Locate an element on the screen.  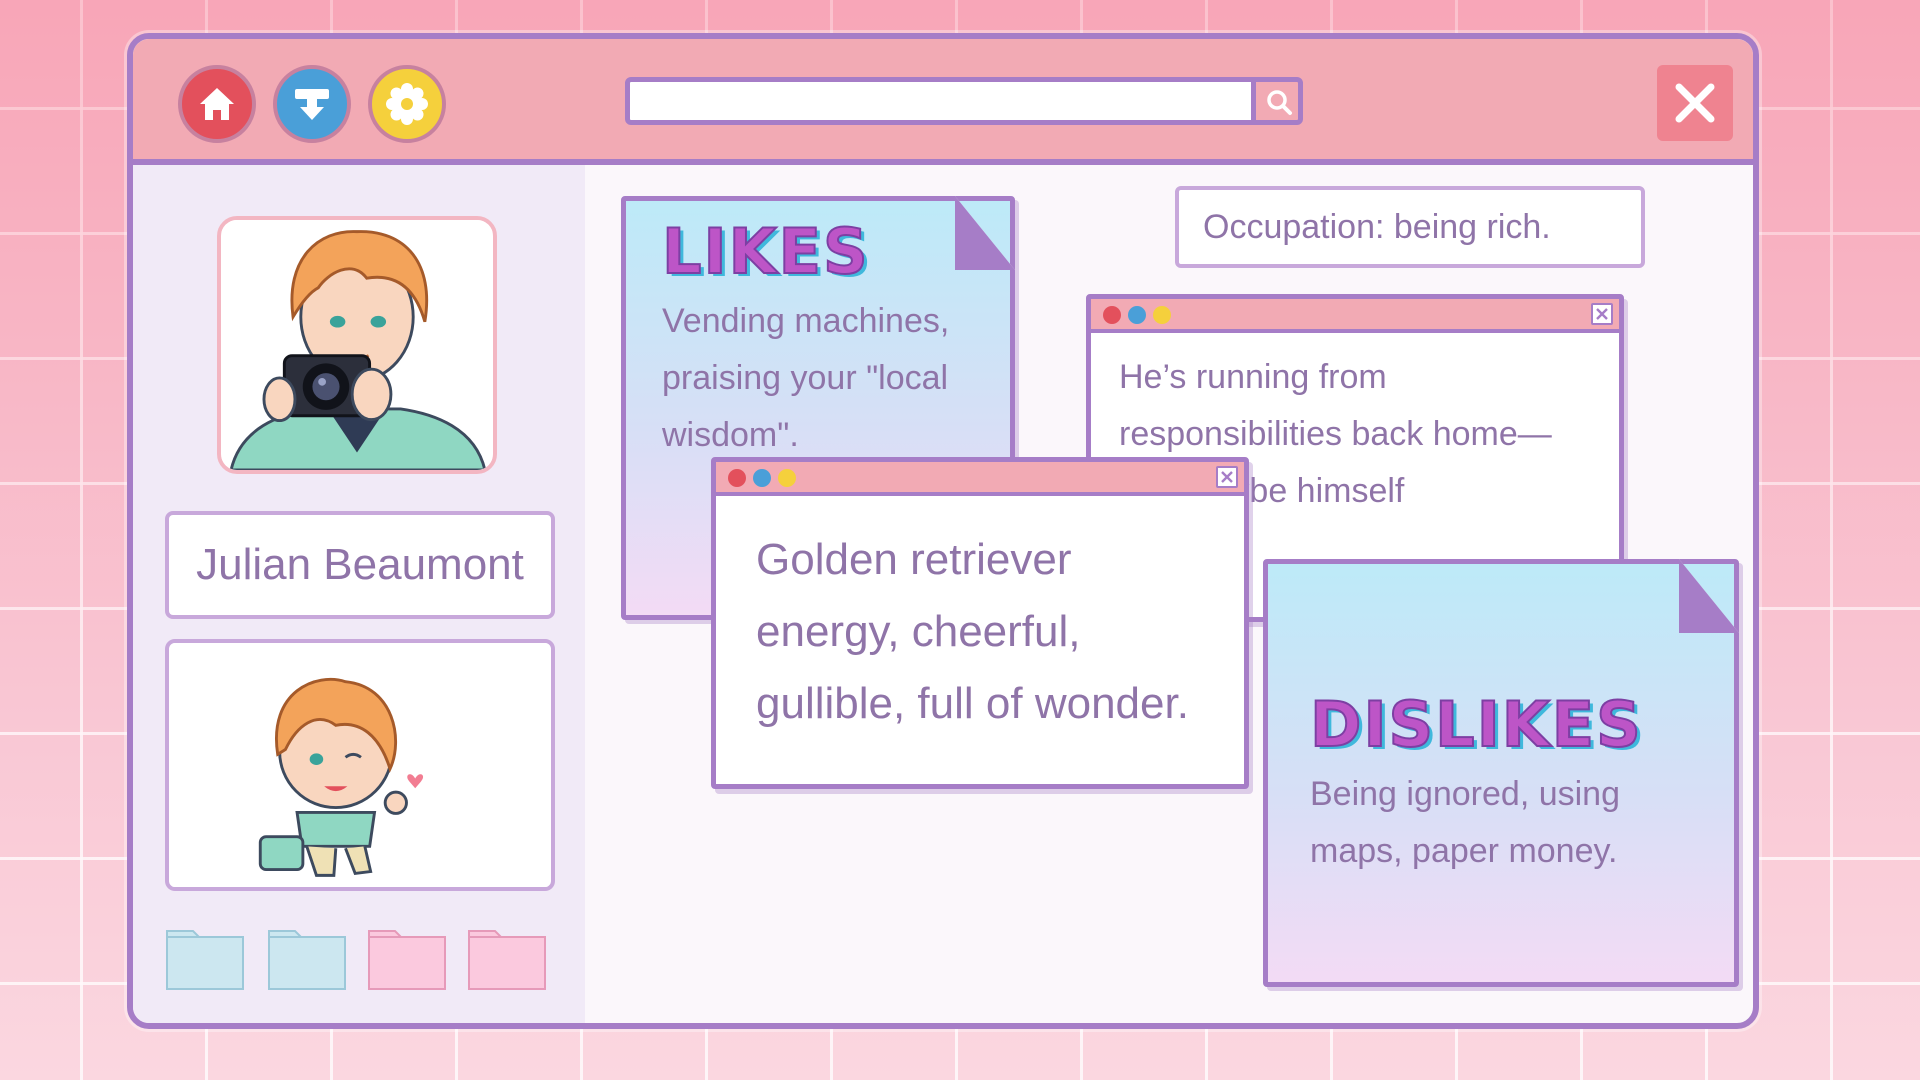
download-icon is located at coordinates (312, 104).